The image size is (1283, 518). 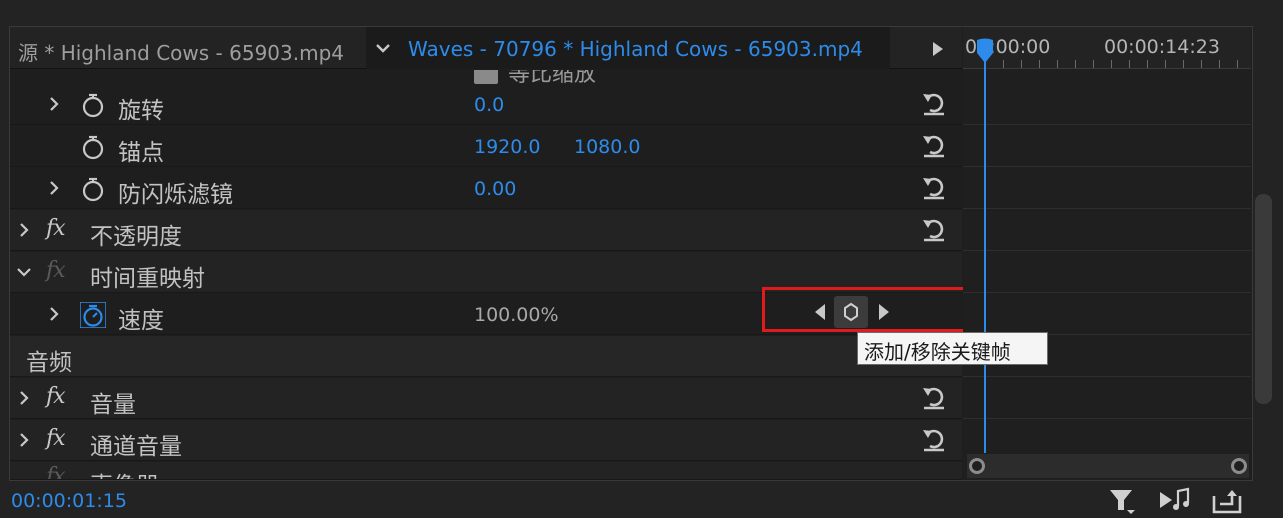 What do you see at coordinates (507, 147) in the screenshot?
I see `anchor-x-value: 1920.0` at bounding box center [507, 147].